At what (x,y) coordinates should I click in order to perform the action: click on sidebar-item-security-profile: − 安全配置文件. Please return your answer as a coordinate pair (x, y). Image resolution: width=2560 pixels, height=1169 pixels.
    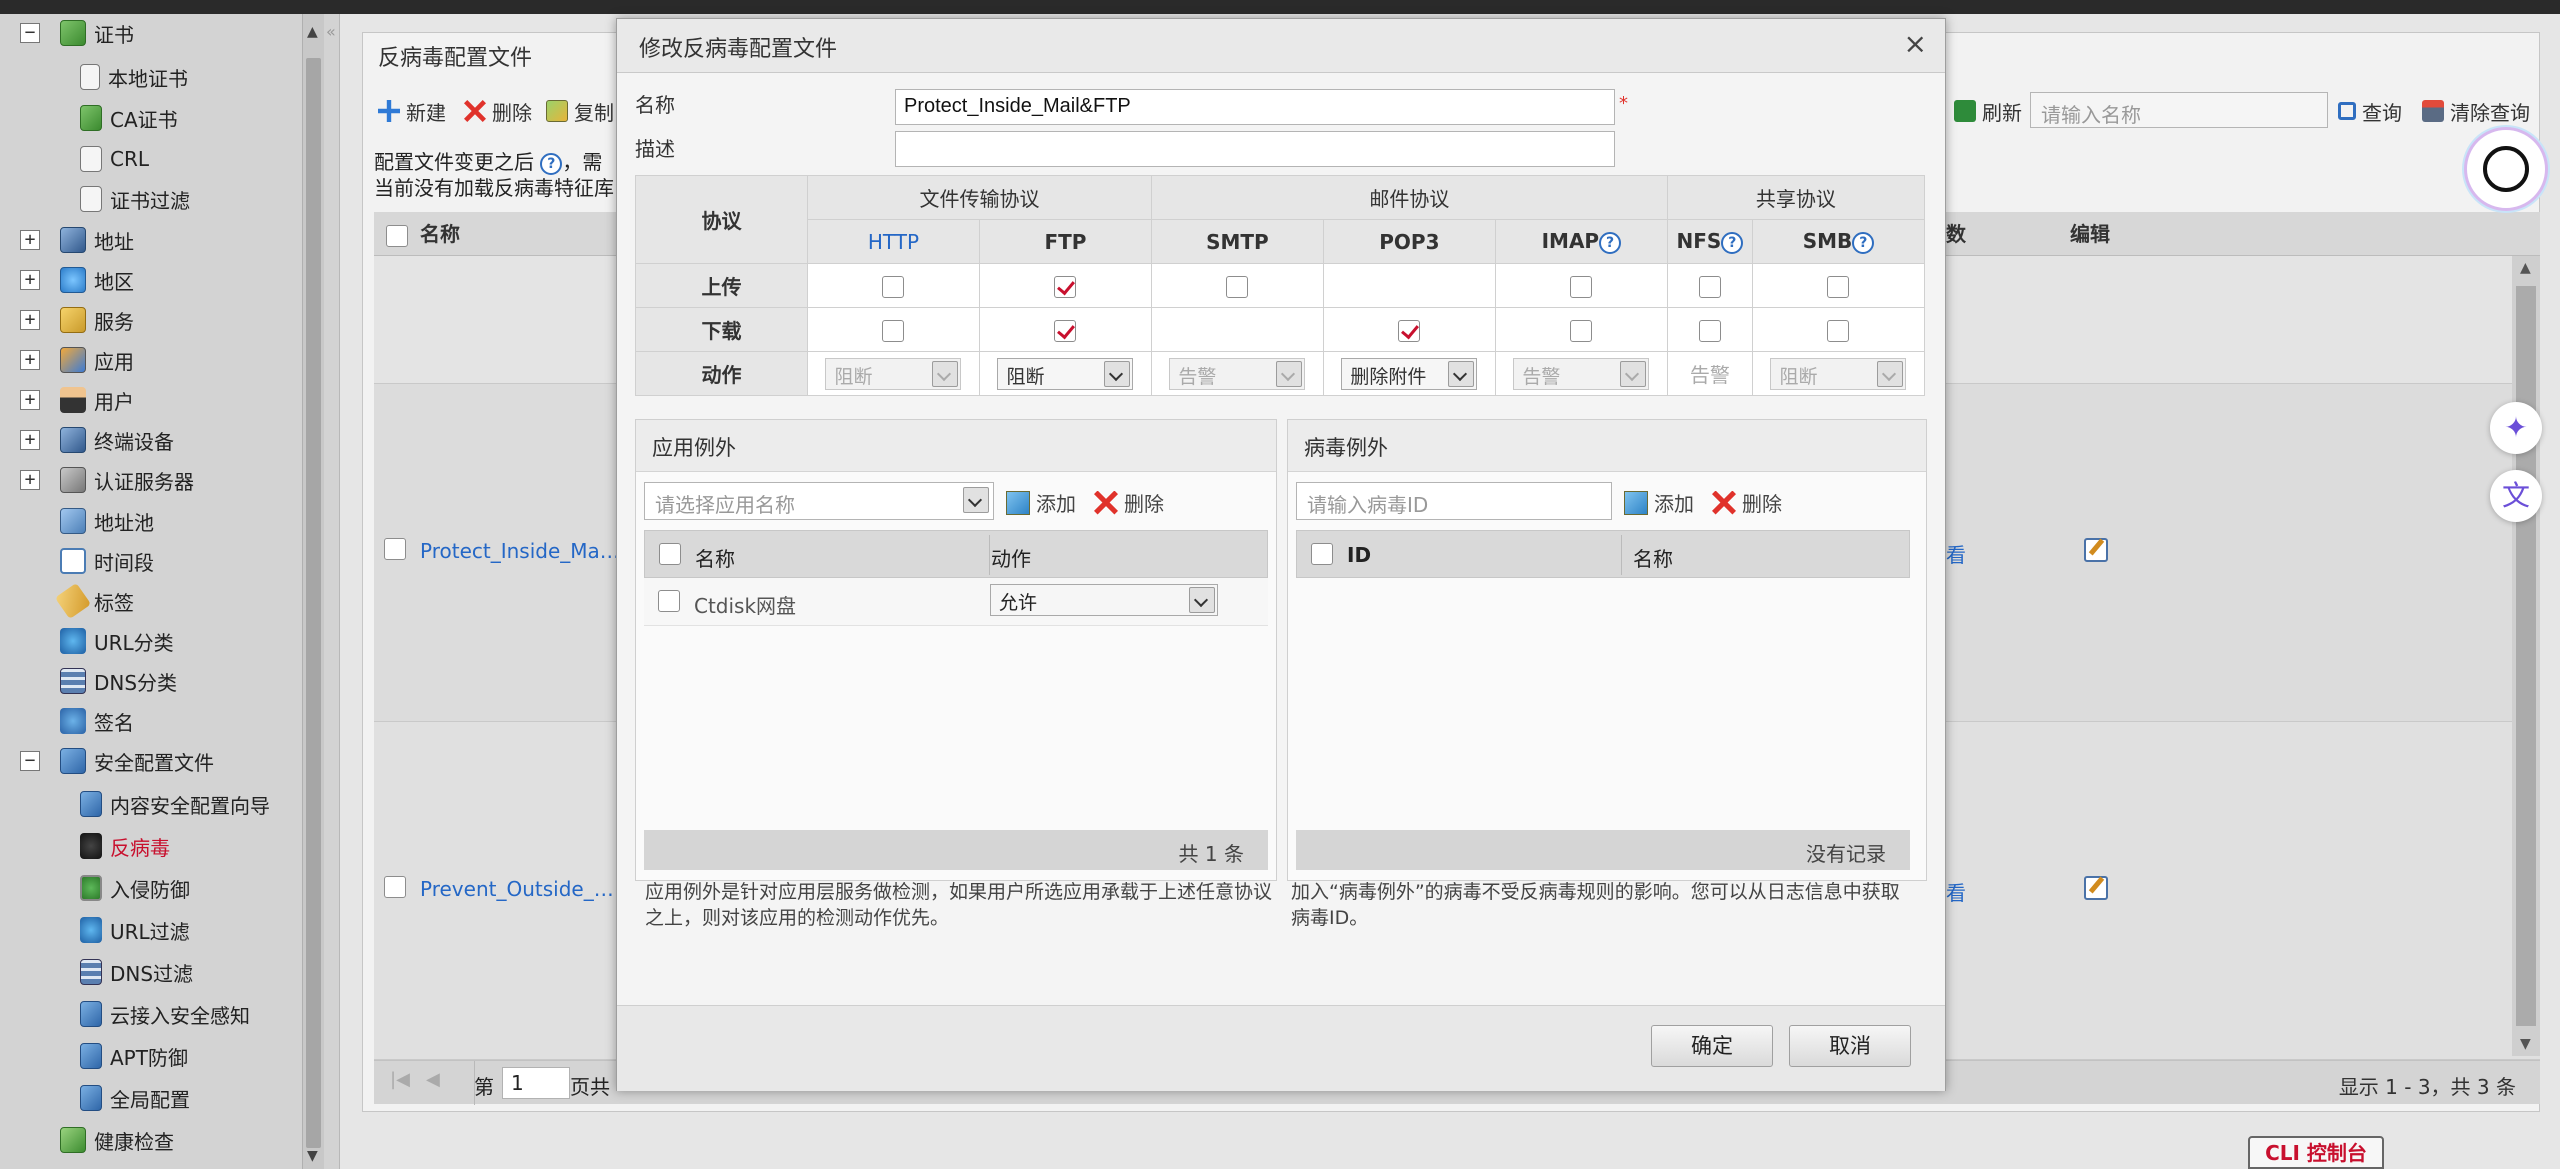
    Looking at the image, I should click on (107, 761).